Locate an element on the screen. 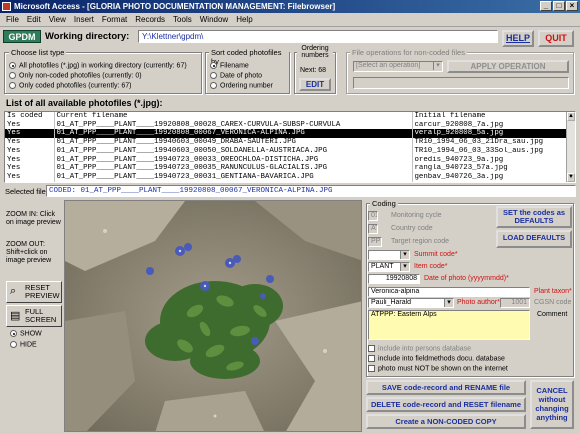 The image size is (580, 434). help-button: HELP is located at coordinates (518, 38).